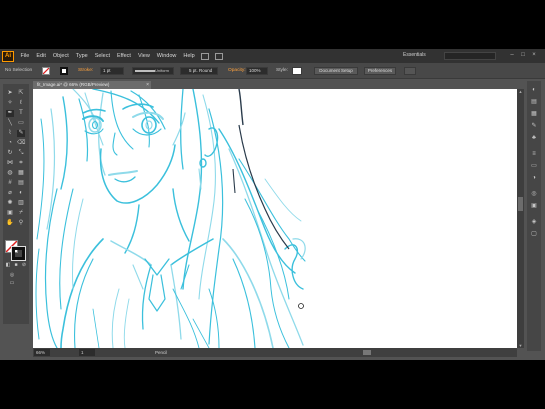  Describe the element at coordinates (46, 71) in the screenshot. I see `fill-swatch` at that location.